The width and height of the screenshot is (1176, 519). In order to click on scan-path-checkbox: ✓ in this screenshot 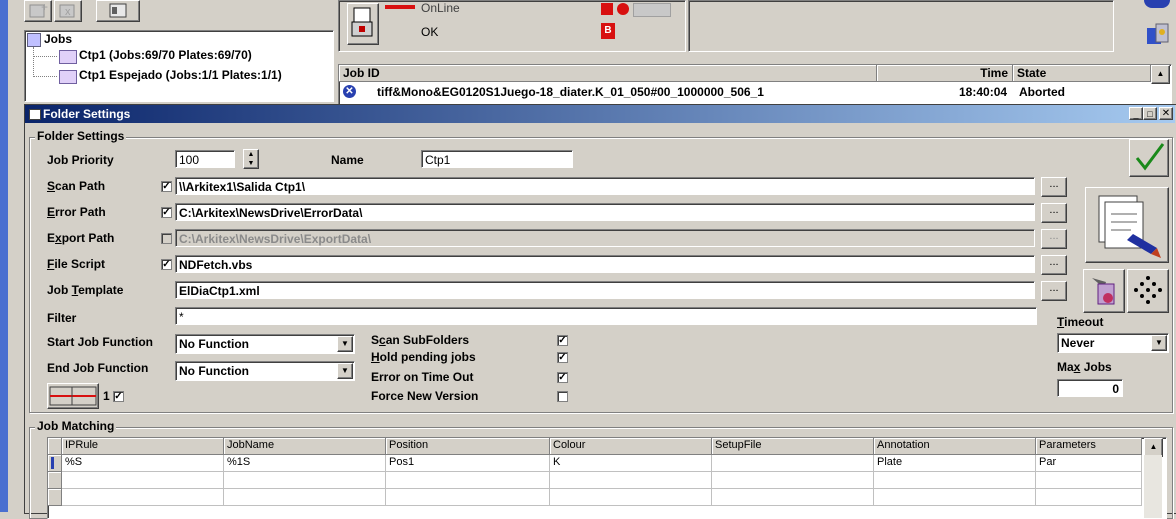, I will do `click(166, 186)`.